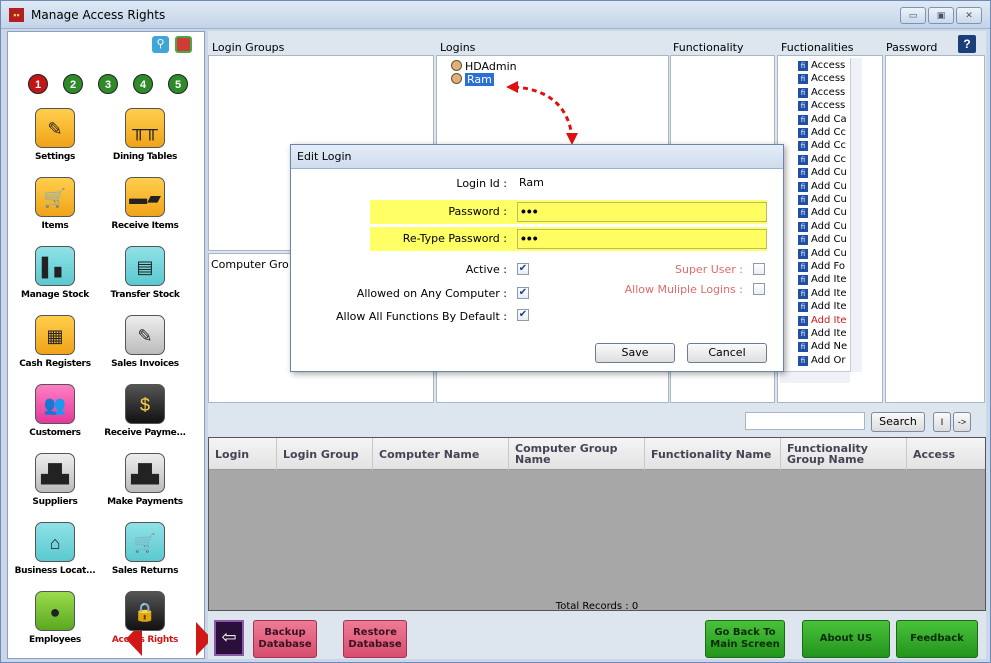  Describe the element at coordinates (160, 44) in the screenshot. I see `search-icon: ⚲` at that location.